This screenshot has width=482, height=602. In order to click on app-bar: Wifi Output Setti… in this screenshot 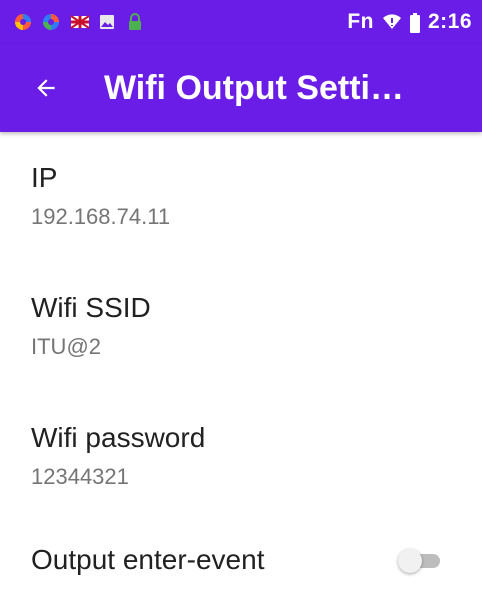, I will do `click(241, 88)`.